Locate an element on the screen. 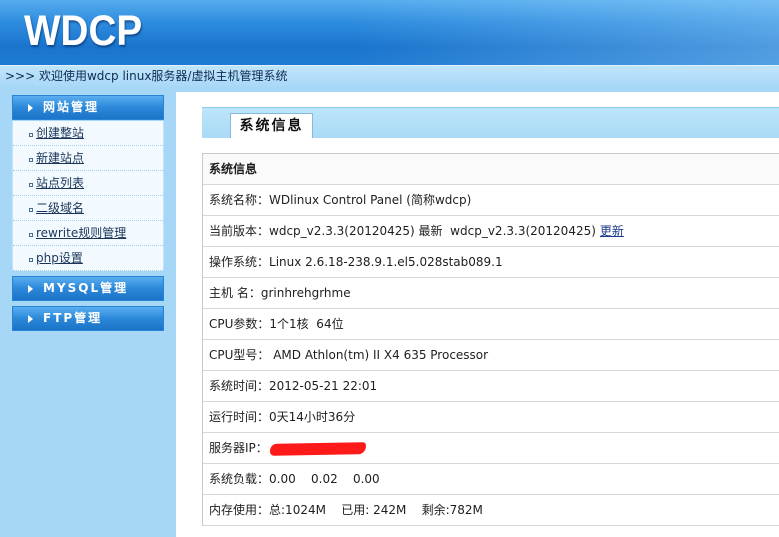 The width and height of the screenshot is (779, 537). table-title: 系统信息 is located at coordinates (233, 169).